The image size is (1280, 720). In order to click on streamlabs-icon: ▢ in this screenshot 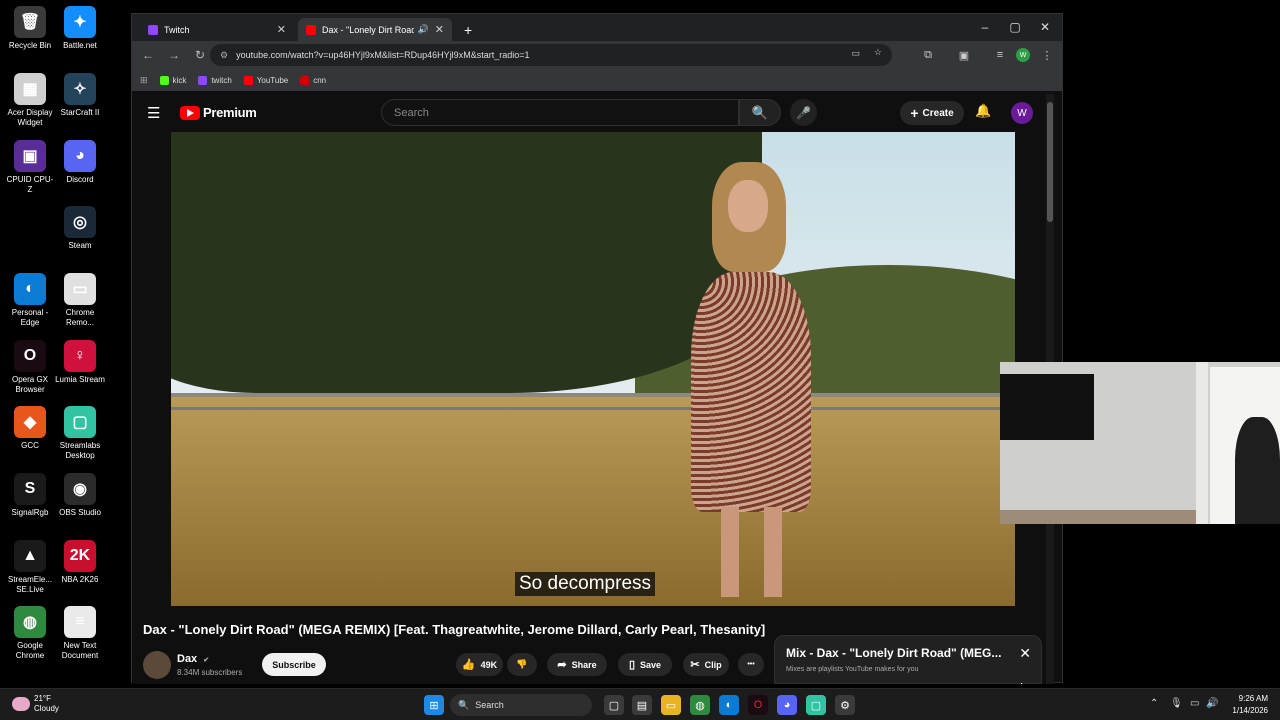, I will do `click(816, 705)`.